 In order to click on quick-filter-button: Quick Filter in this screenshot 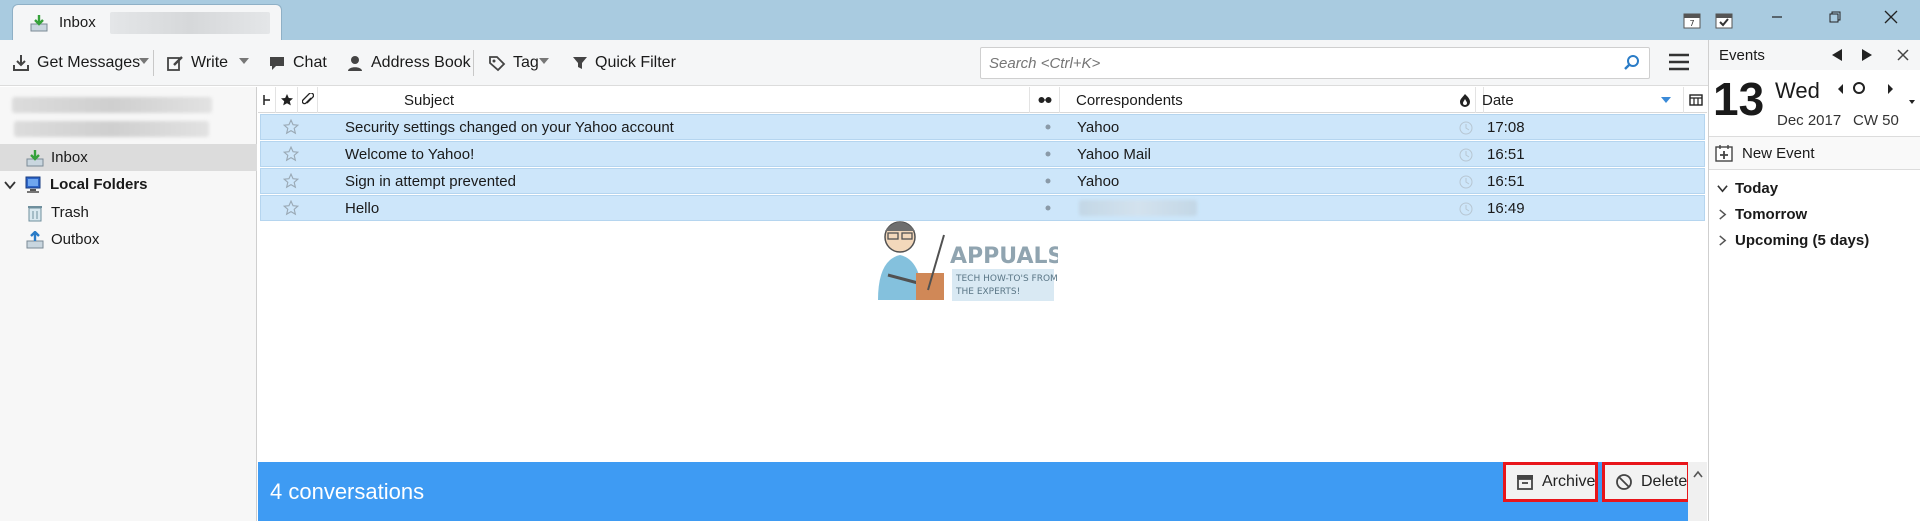, I will do `click(624, 63)`.